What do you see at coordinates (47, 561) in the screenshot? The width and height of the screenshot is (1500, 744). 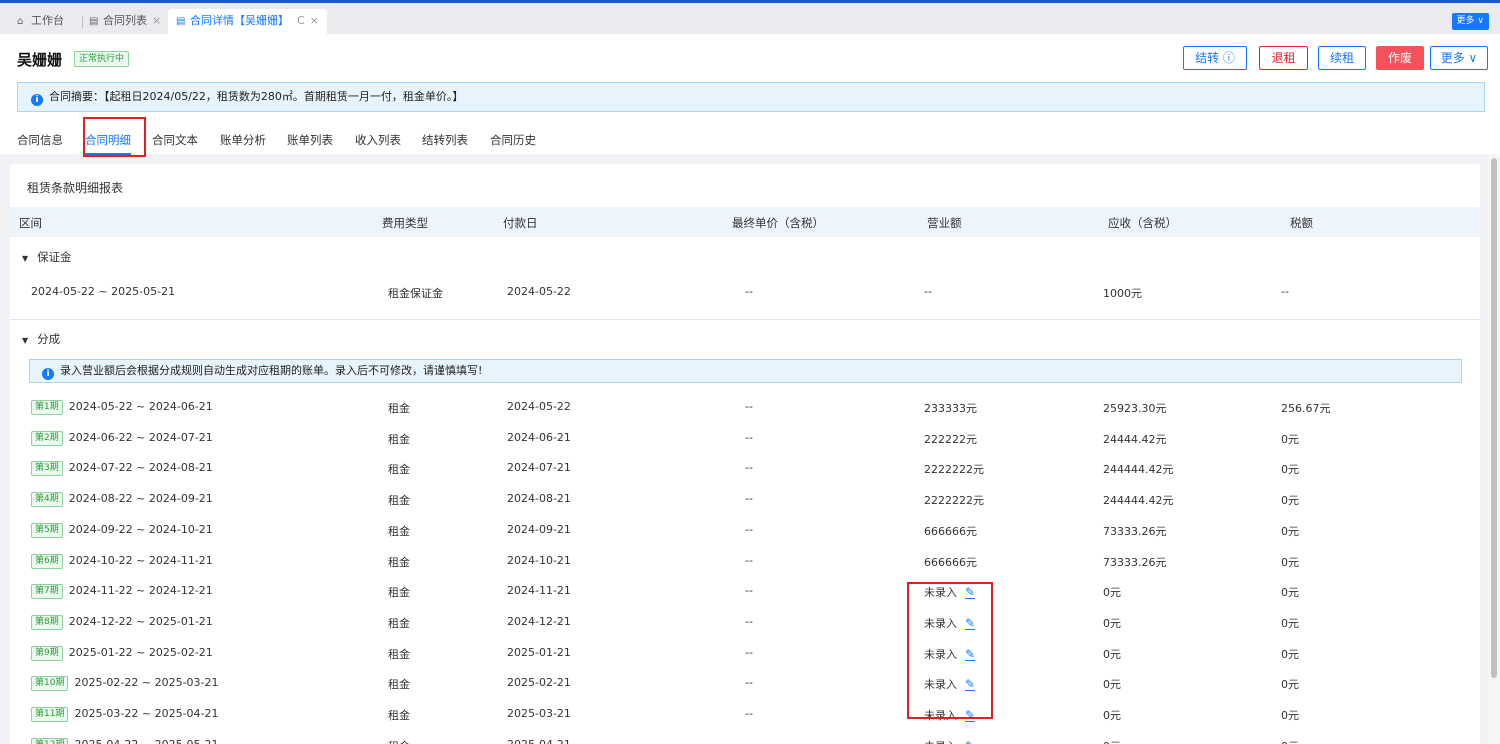 I see `period-badge: 第6期` at bounding box center [47, 561].